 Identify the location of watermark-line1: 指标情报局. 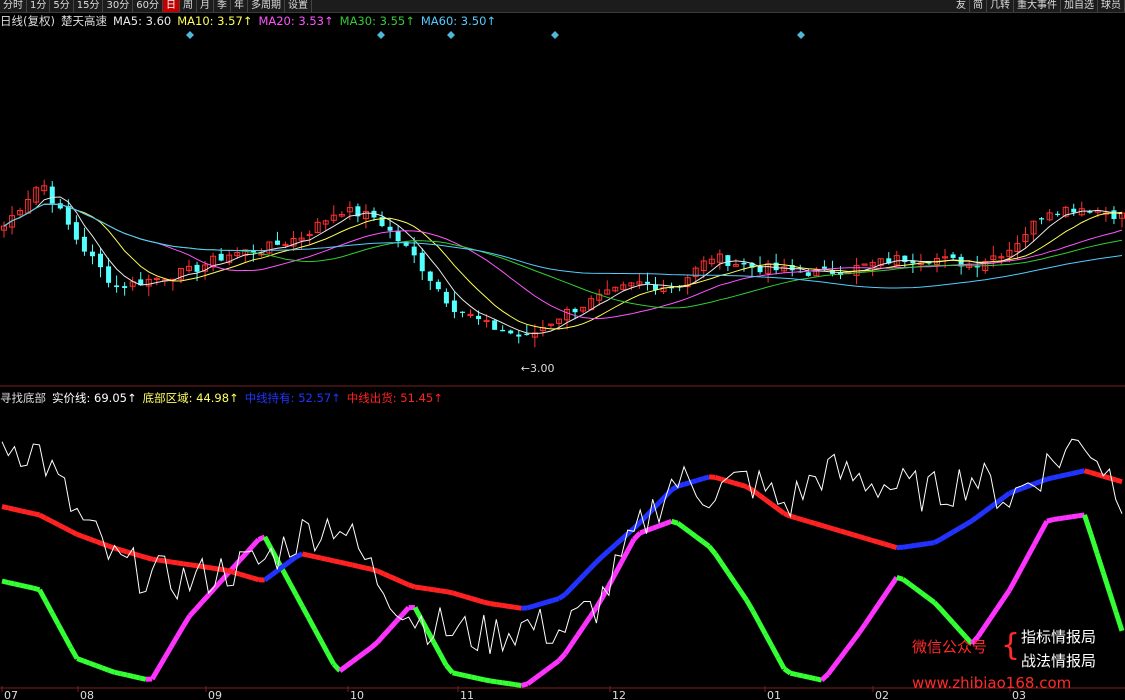
(1059, 637).